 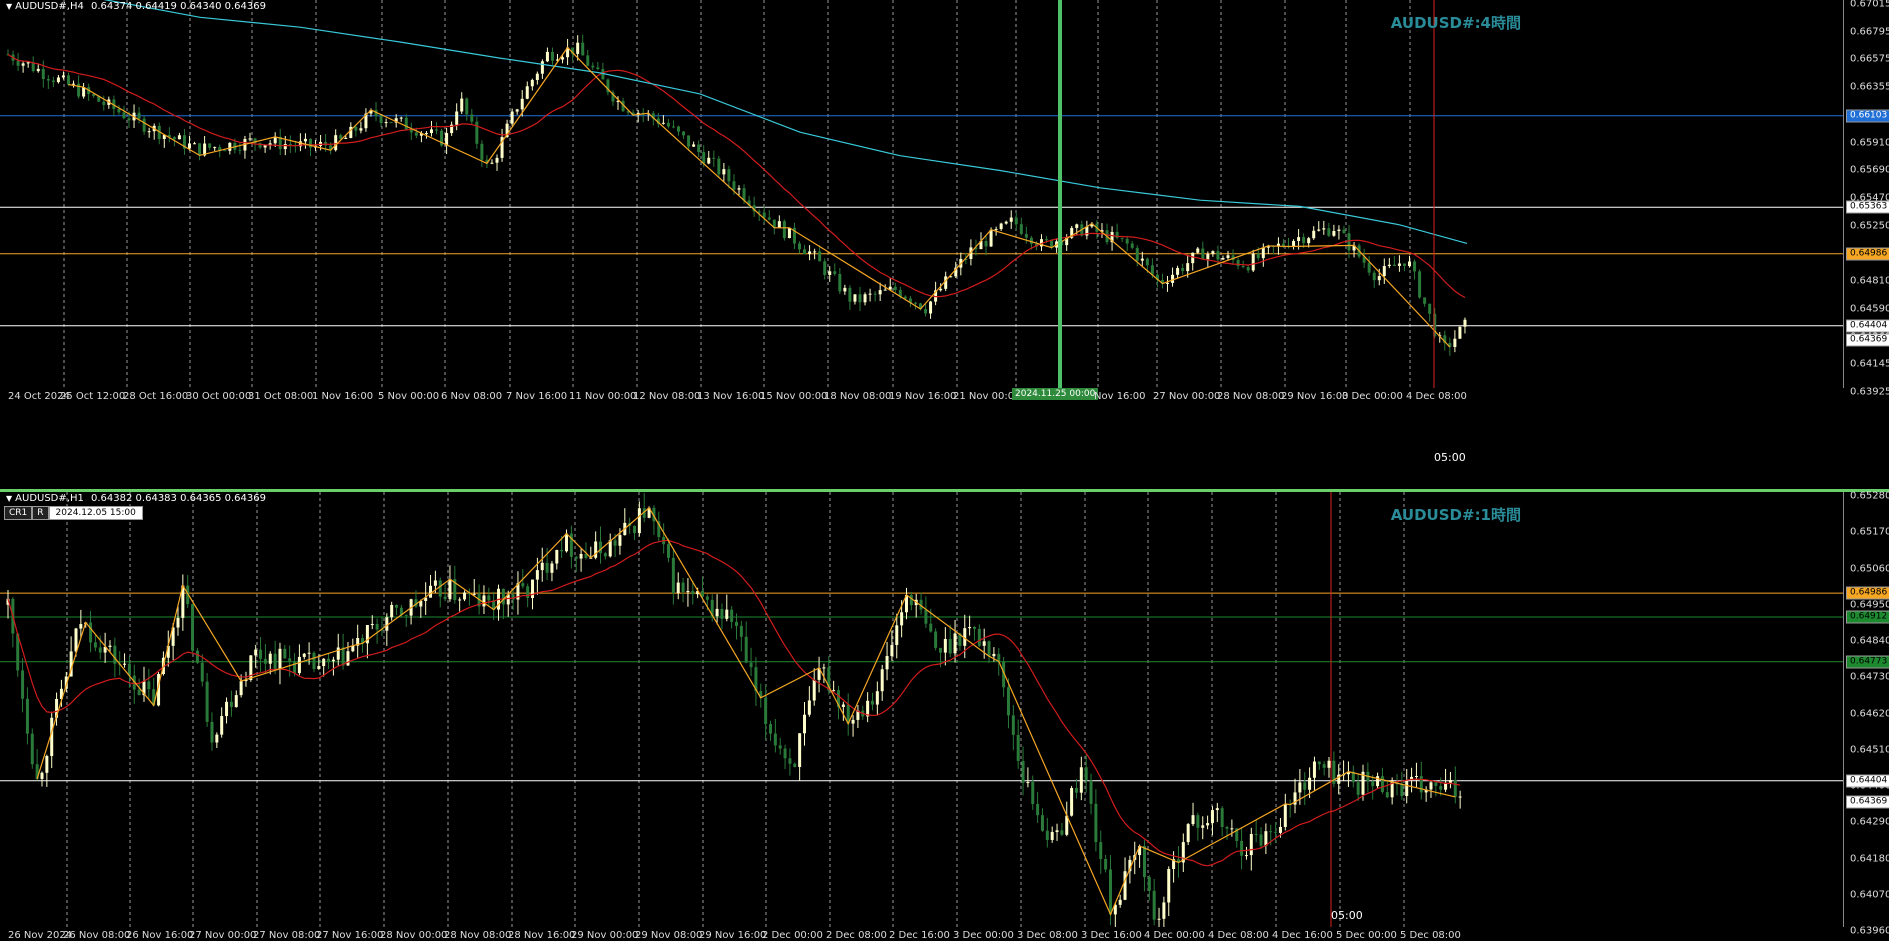 I want to click on collapse-triangle-icon: ▼, so click(x=9, y=498).